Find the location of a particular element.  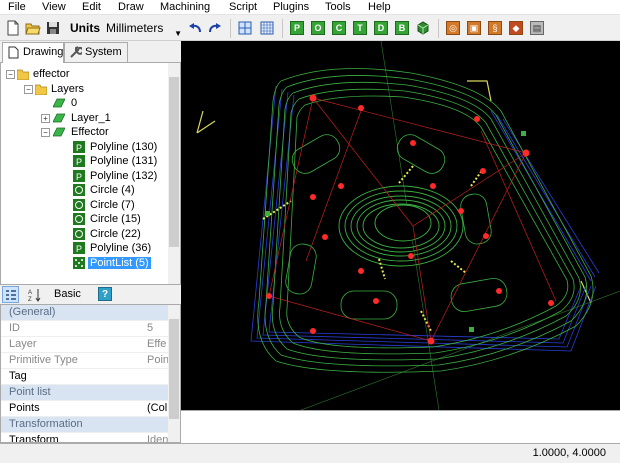

tree-label: effector is located at coordinates (51, 74).